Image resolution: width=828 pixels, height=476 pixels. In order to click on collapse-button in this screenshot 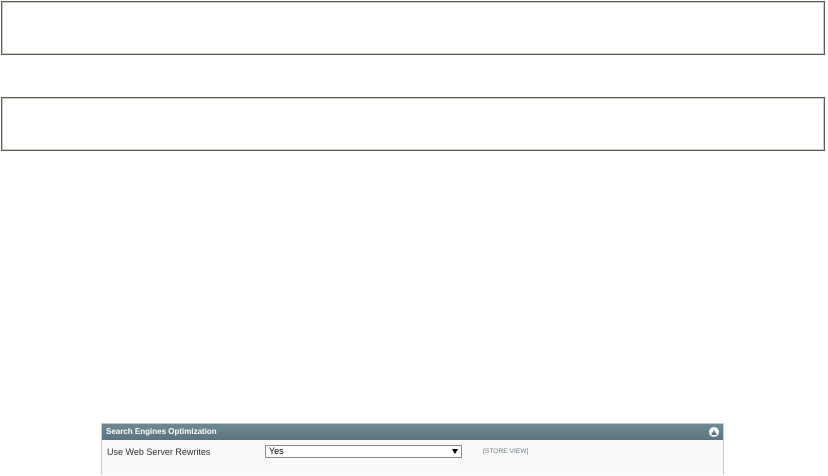, I will do `click(714, 432)`.